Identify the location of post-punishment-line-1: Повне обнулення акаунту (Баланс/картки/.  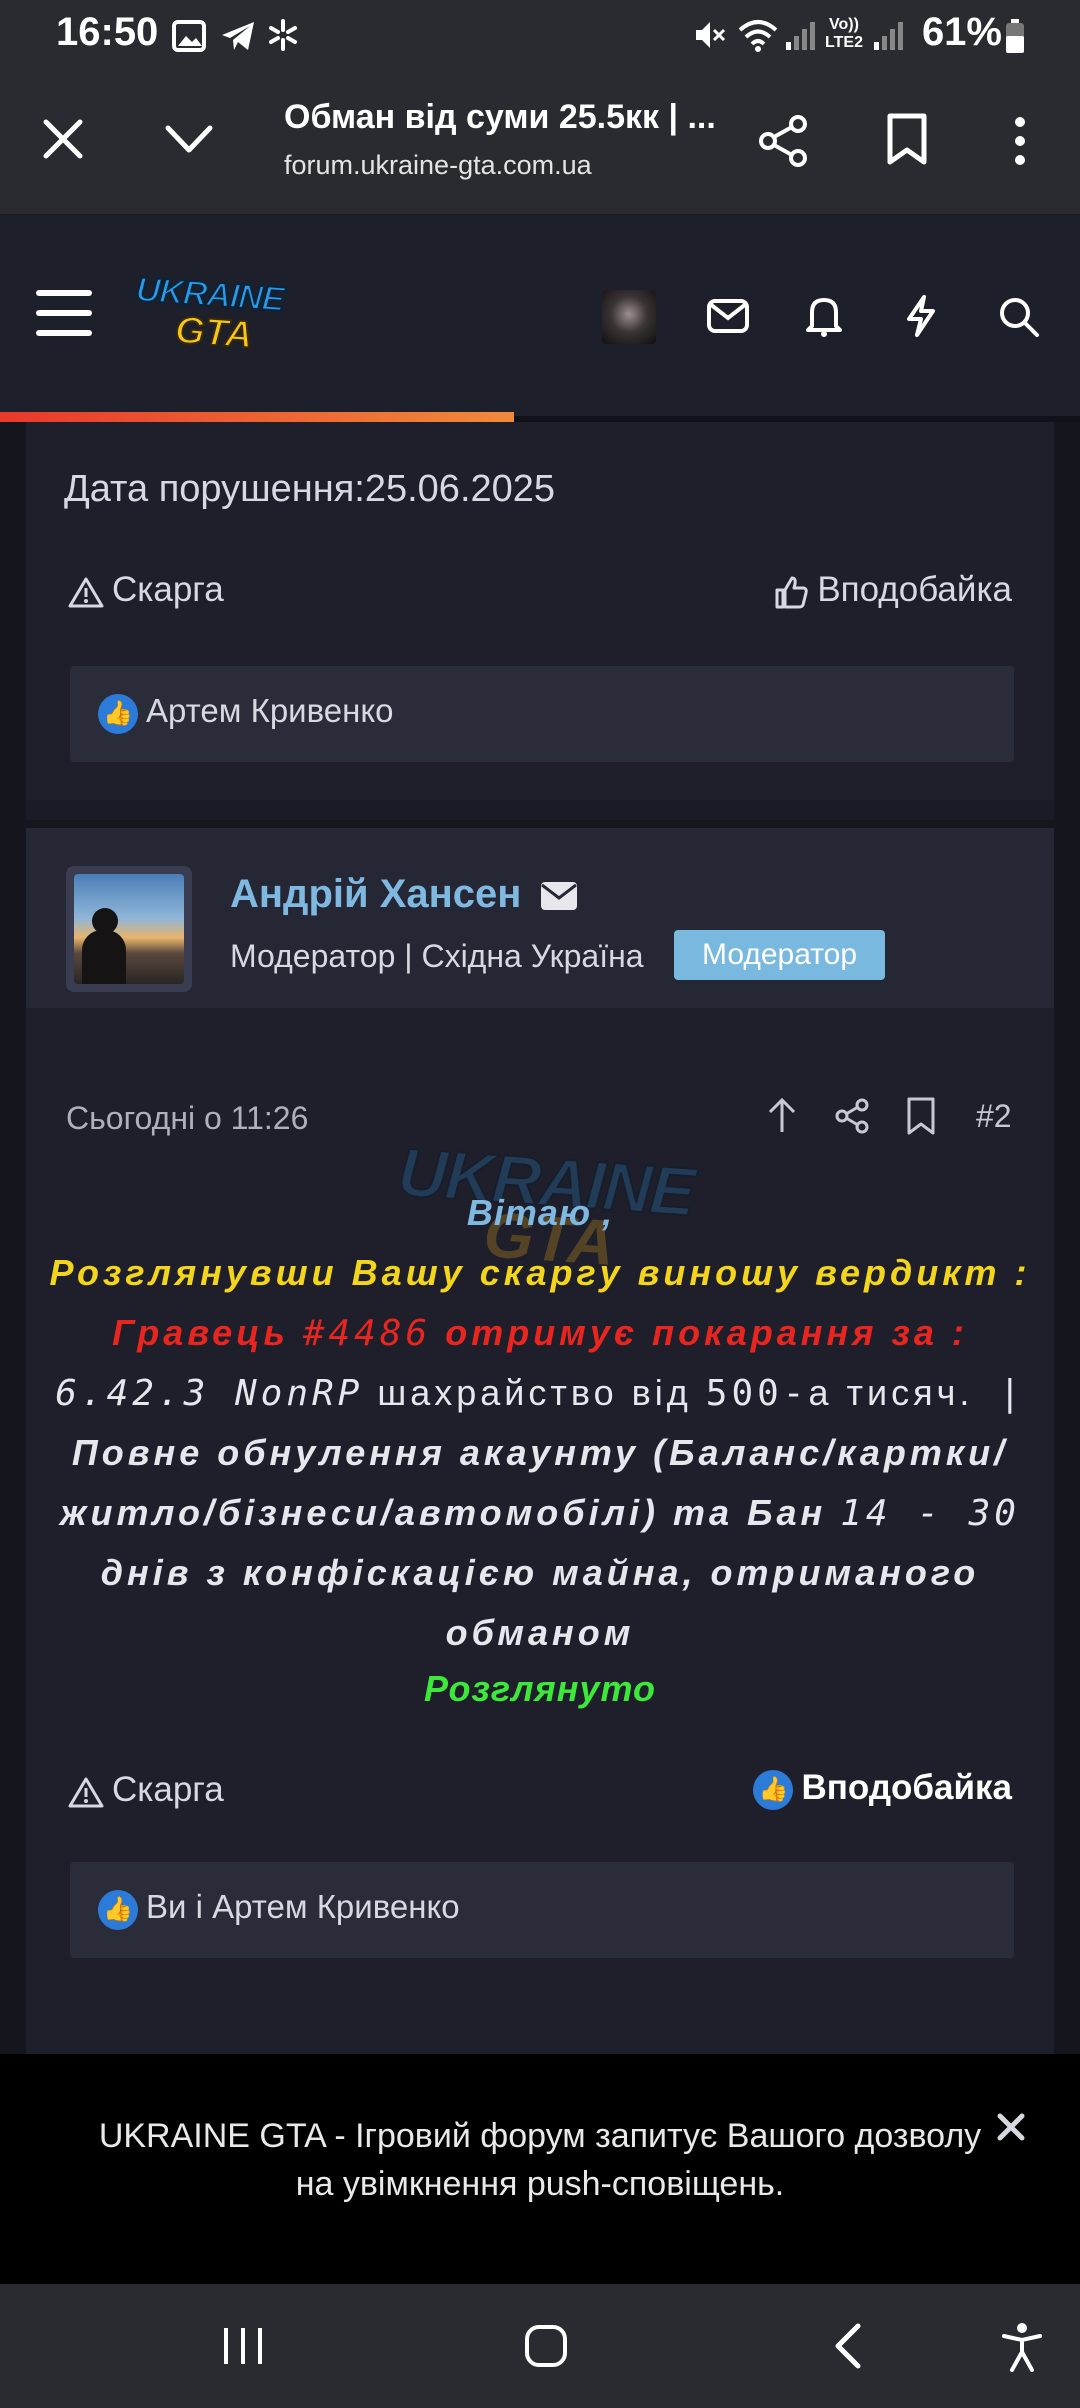
(540, 1452).